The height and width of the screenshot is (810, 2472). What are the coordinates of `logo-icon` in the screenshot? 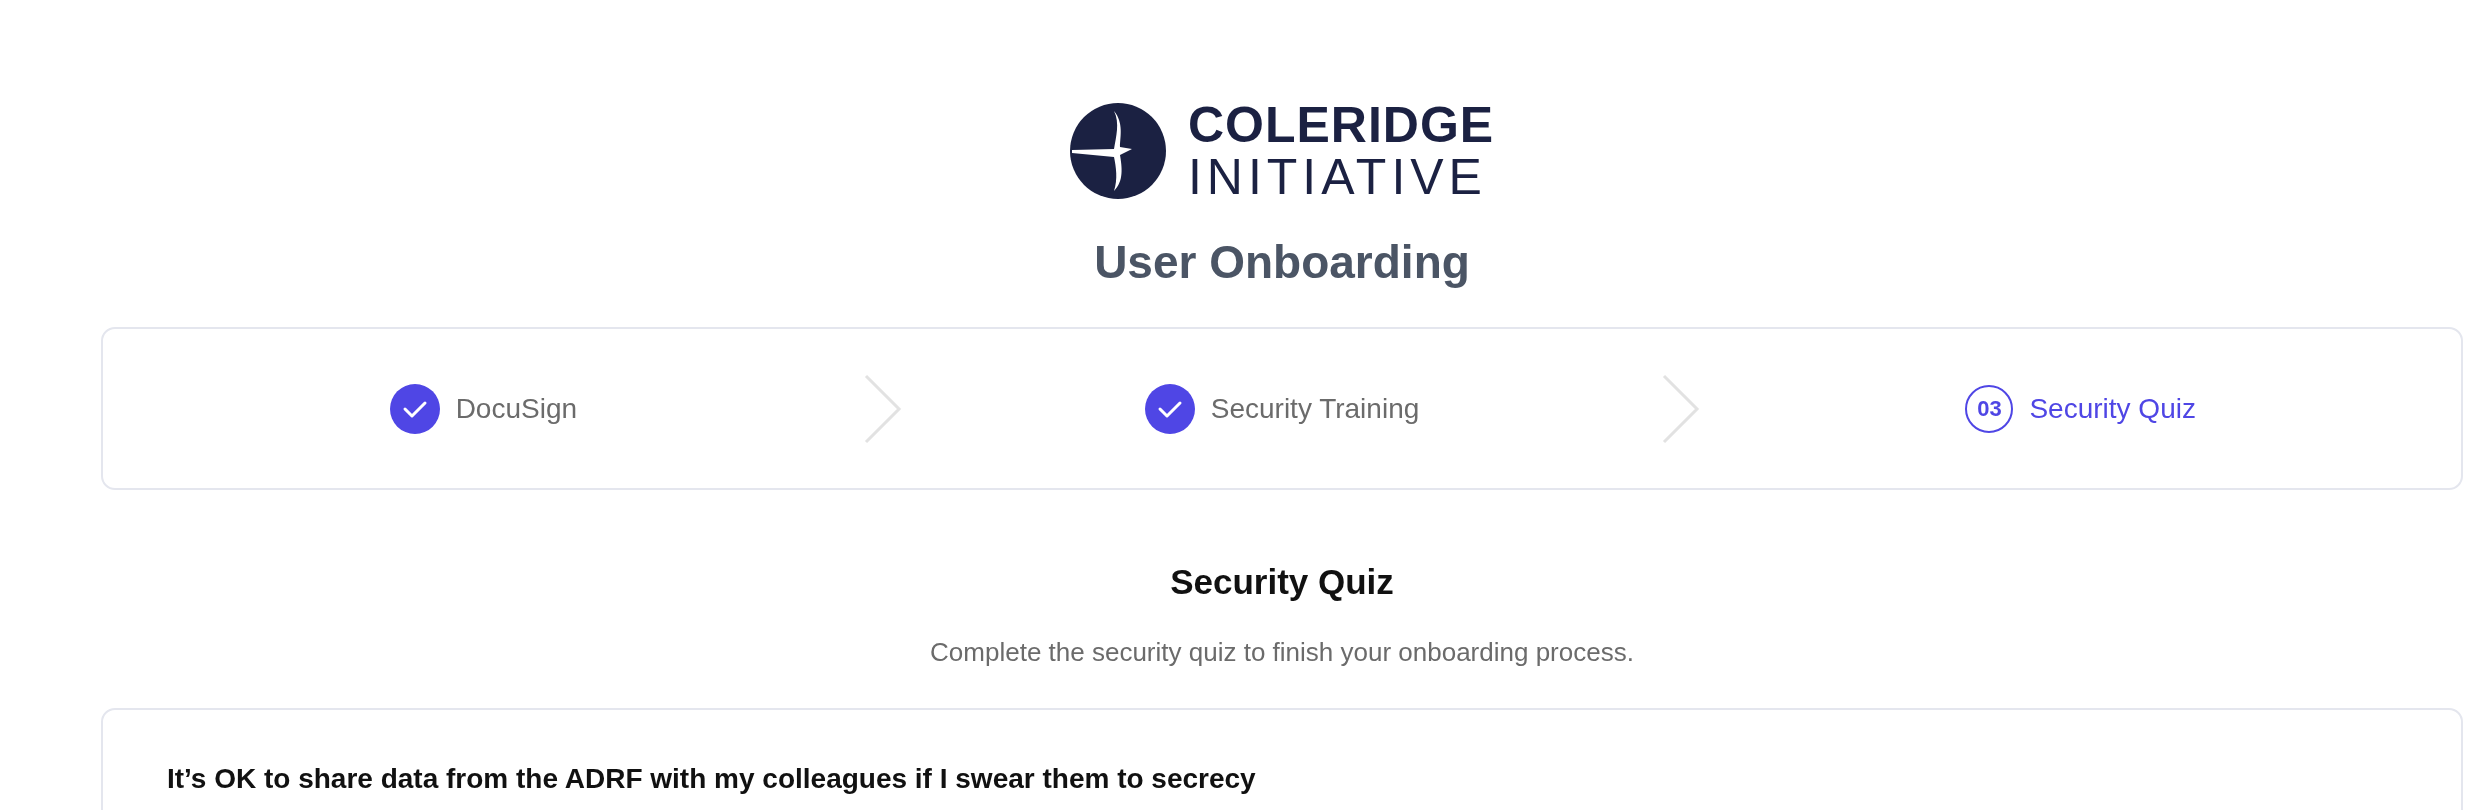 It's located at (1117, 151).